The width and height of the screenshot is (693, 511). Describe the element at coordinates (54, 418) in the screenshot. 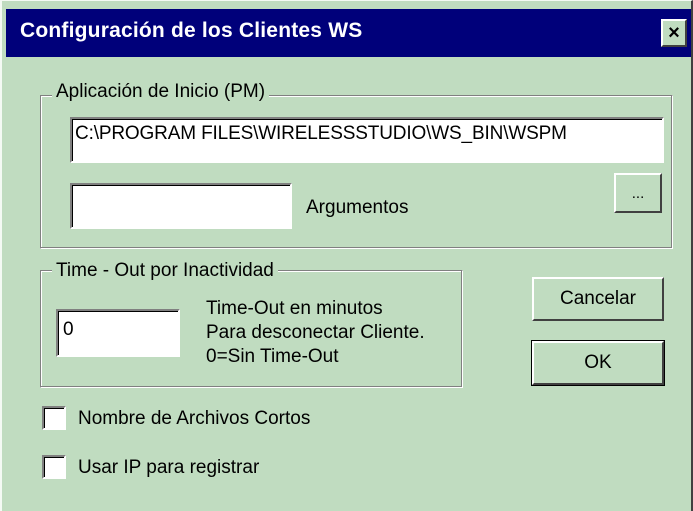

I see `short-names-checkbox` at that location.